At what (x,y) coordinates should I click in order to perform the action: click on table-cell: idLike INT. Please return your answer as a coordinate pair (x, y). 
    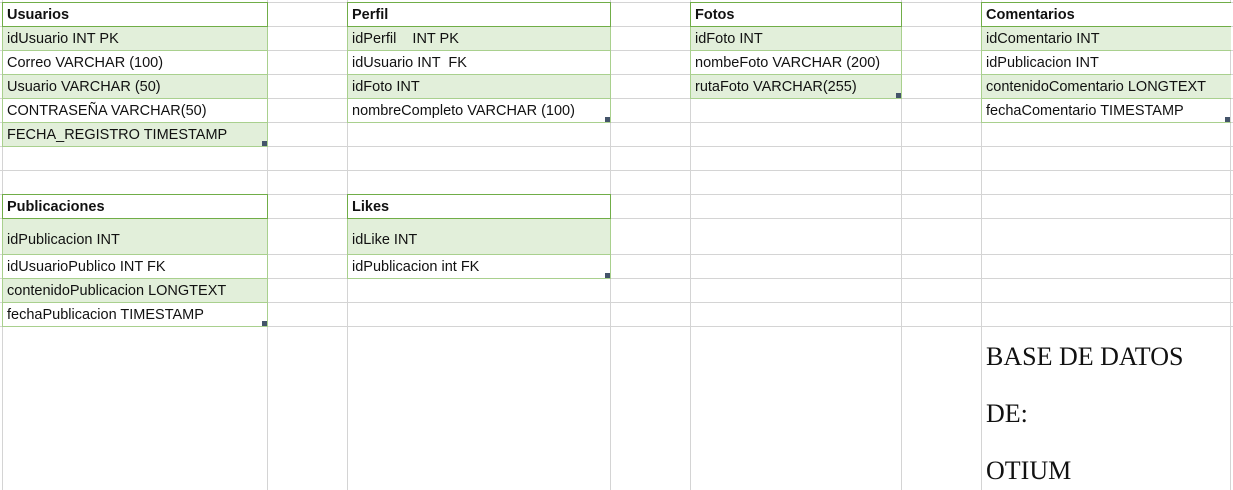
    Looking at the image, I should click on (479, 237).